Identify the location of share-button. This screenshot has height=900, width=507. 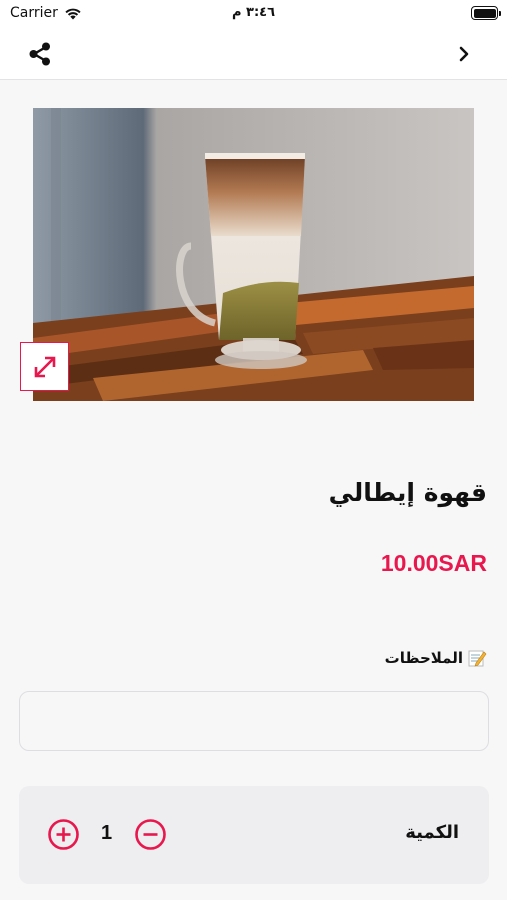
(40, 54).